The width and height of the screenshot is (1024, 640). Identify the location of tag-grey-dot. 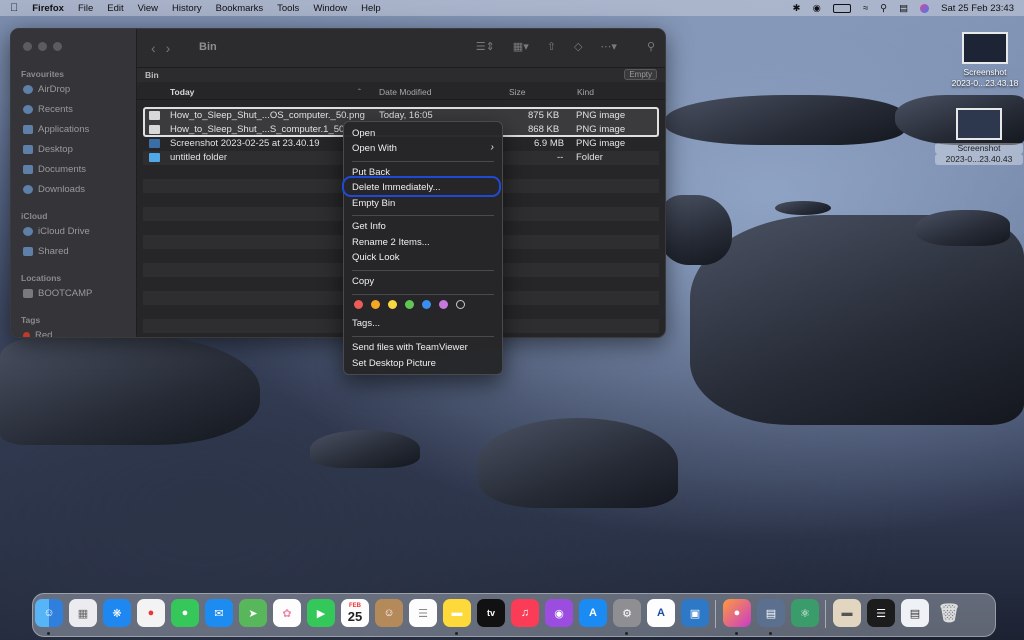
(460, 304).